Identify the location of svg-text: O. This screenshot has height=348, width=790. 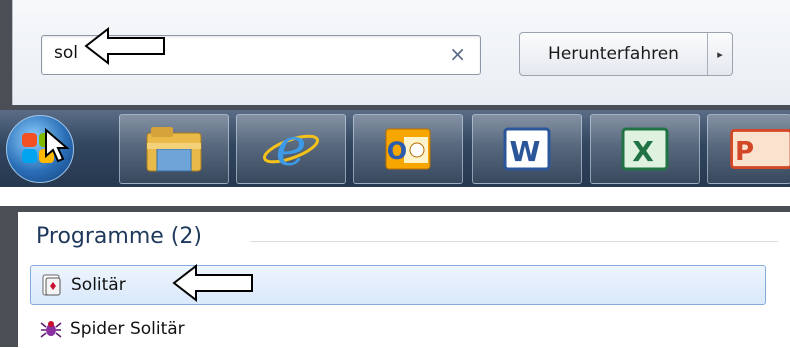
(397, 151).